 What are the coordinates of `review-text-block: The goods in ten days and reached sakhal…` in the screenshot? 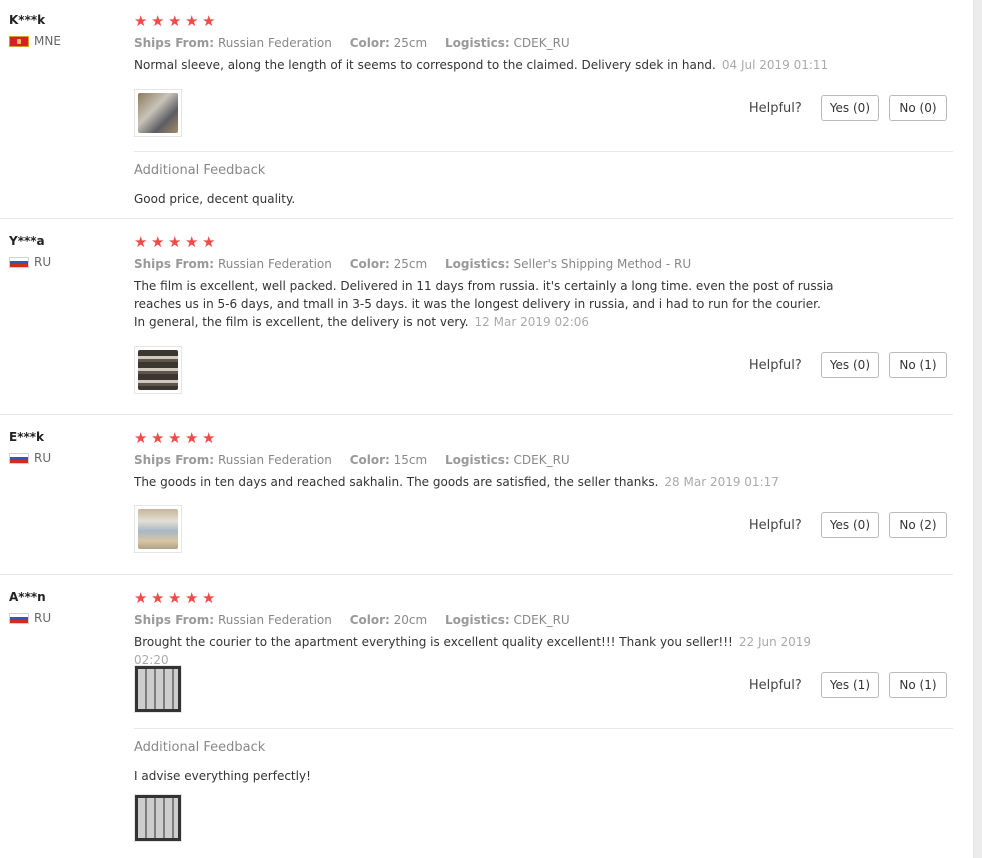 It's located at (484, 482).